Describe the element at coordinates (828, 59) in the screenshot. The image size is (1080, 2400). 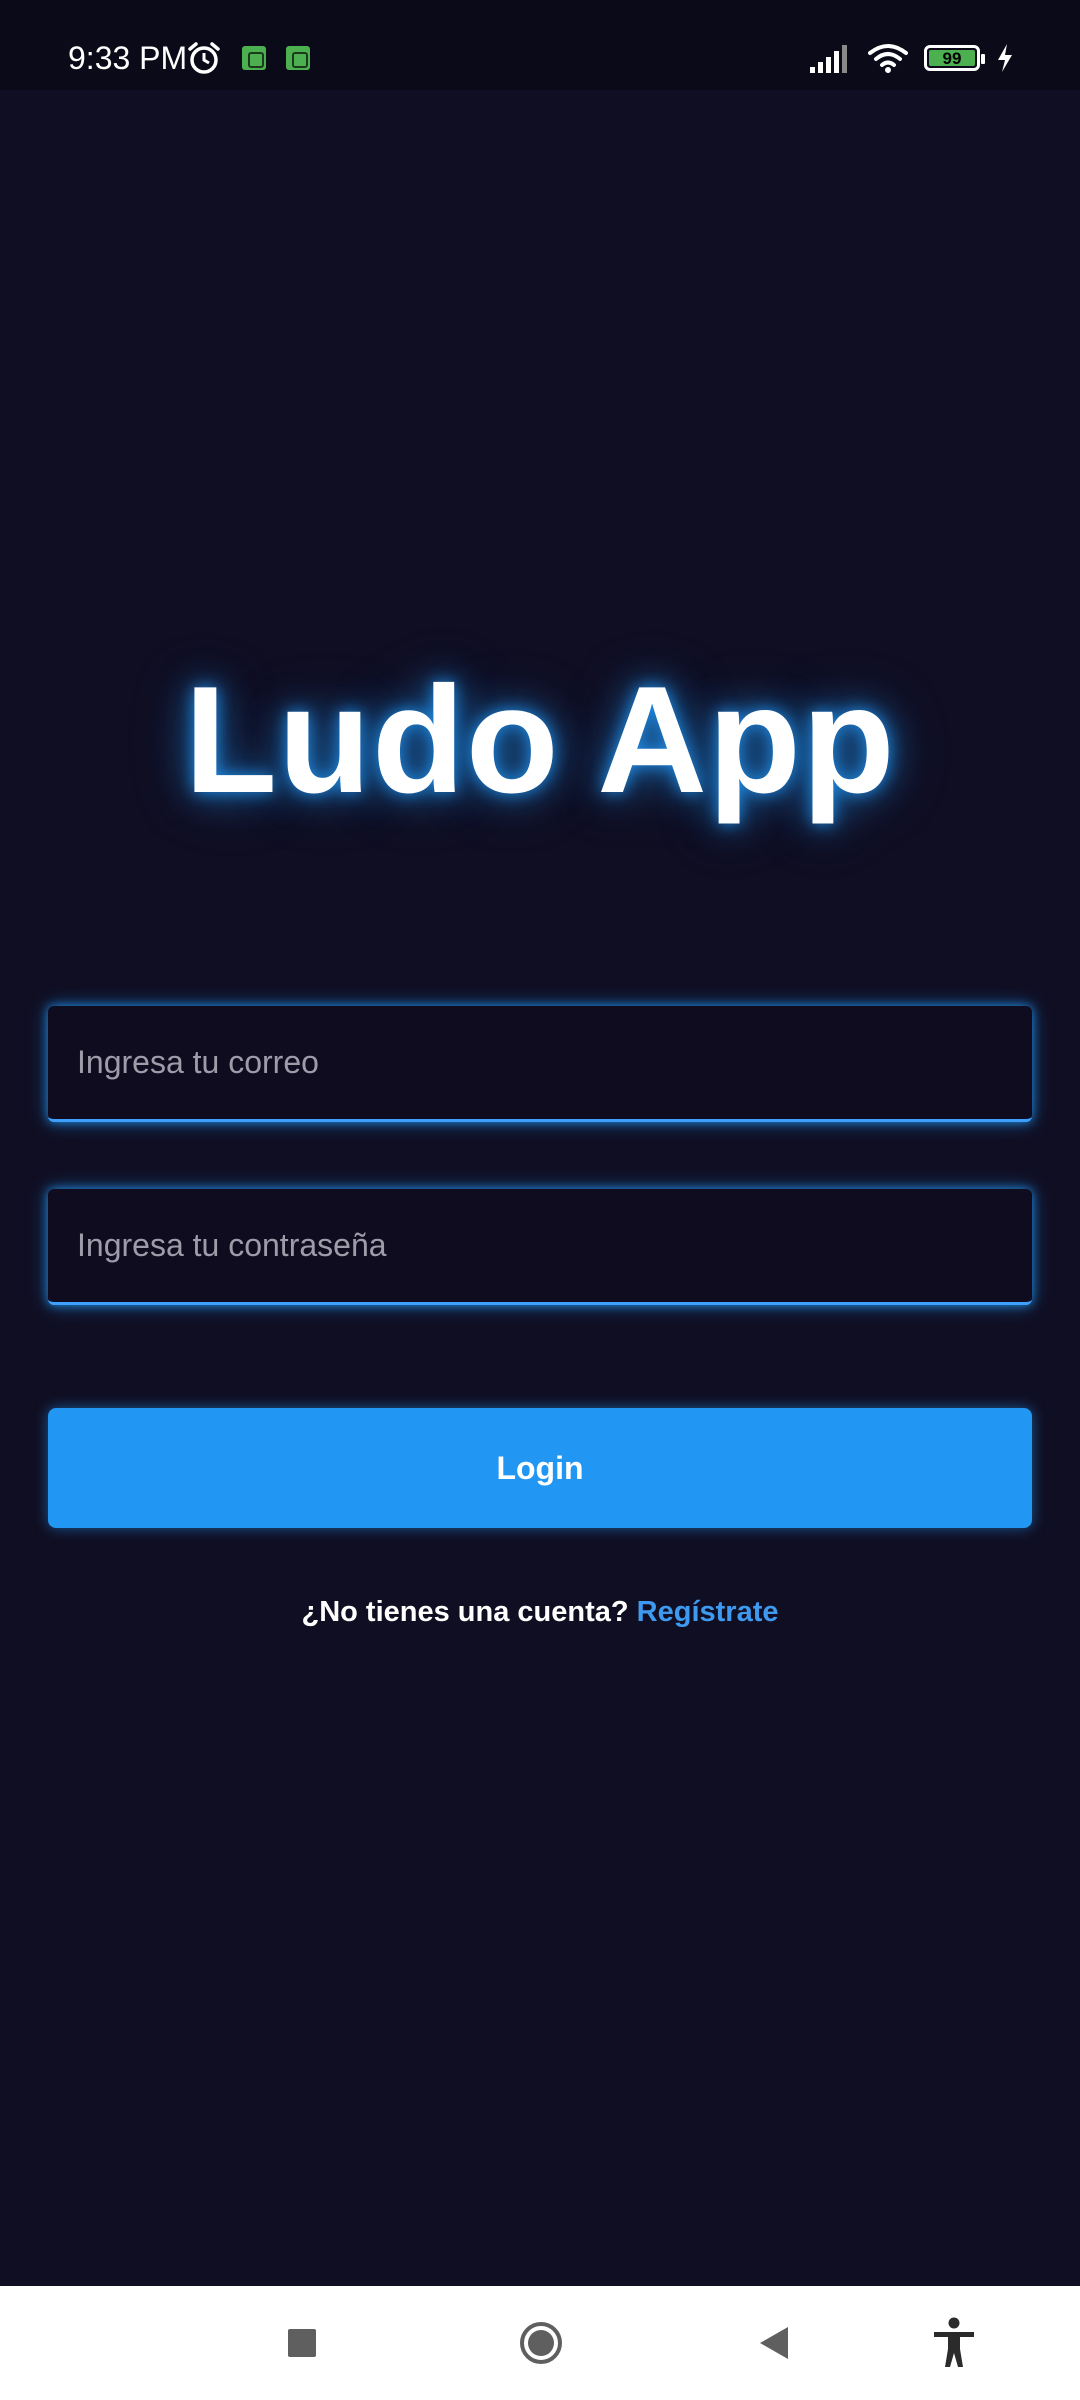
I see `signal-icon` at that location.